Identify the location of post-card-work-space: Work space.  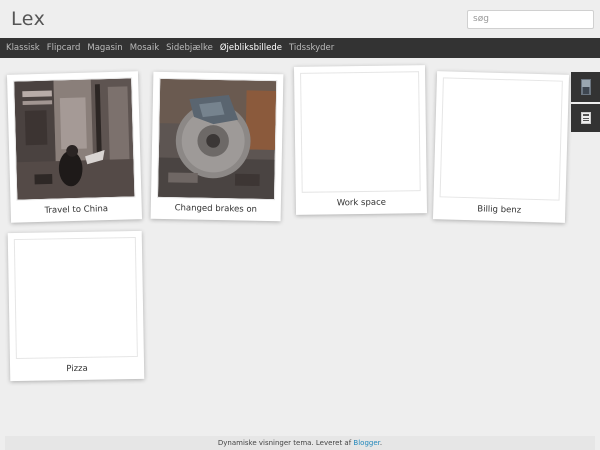
(360, 140).